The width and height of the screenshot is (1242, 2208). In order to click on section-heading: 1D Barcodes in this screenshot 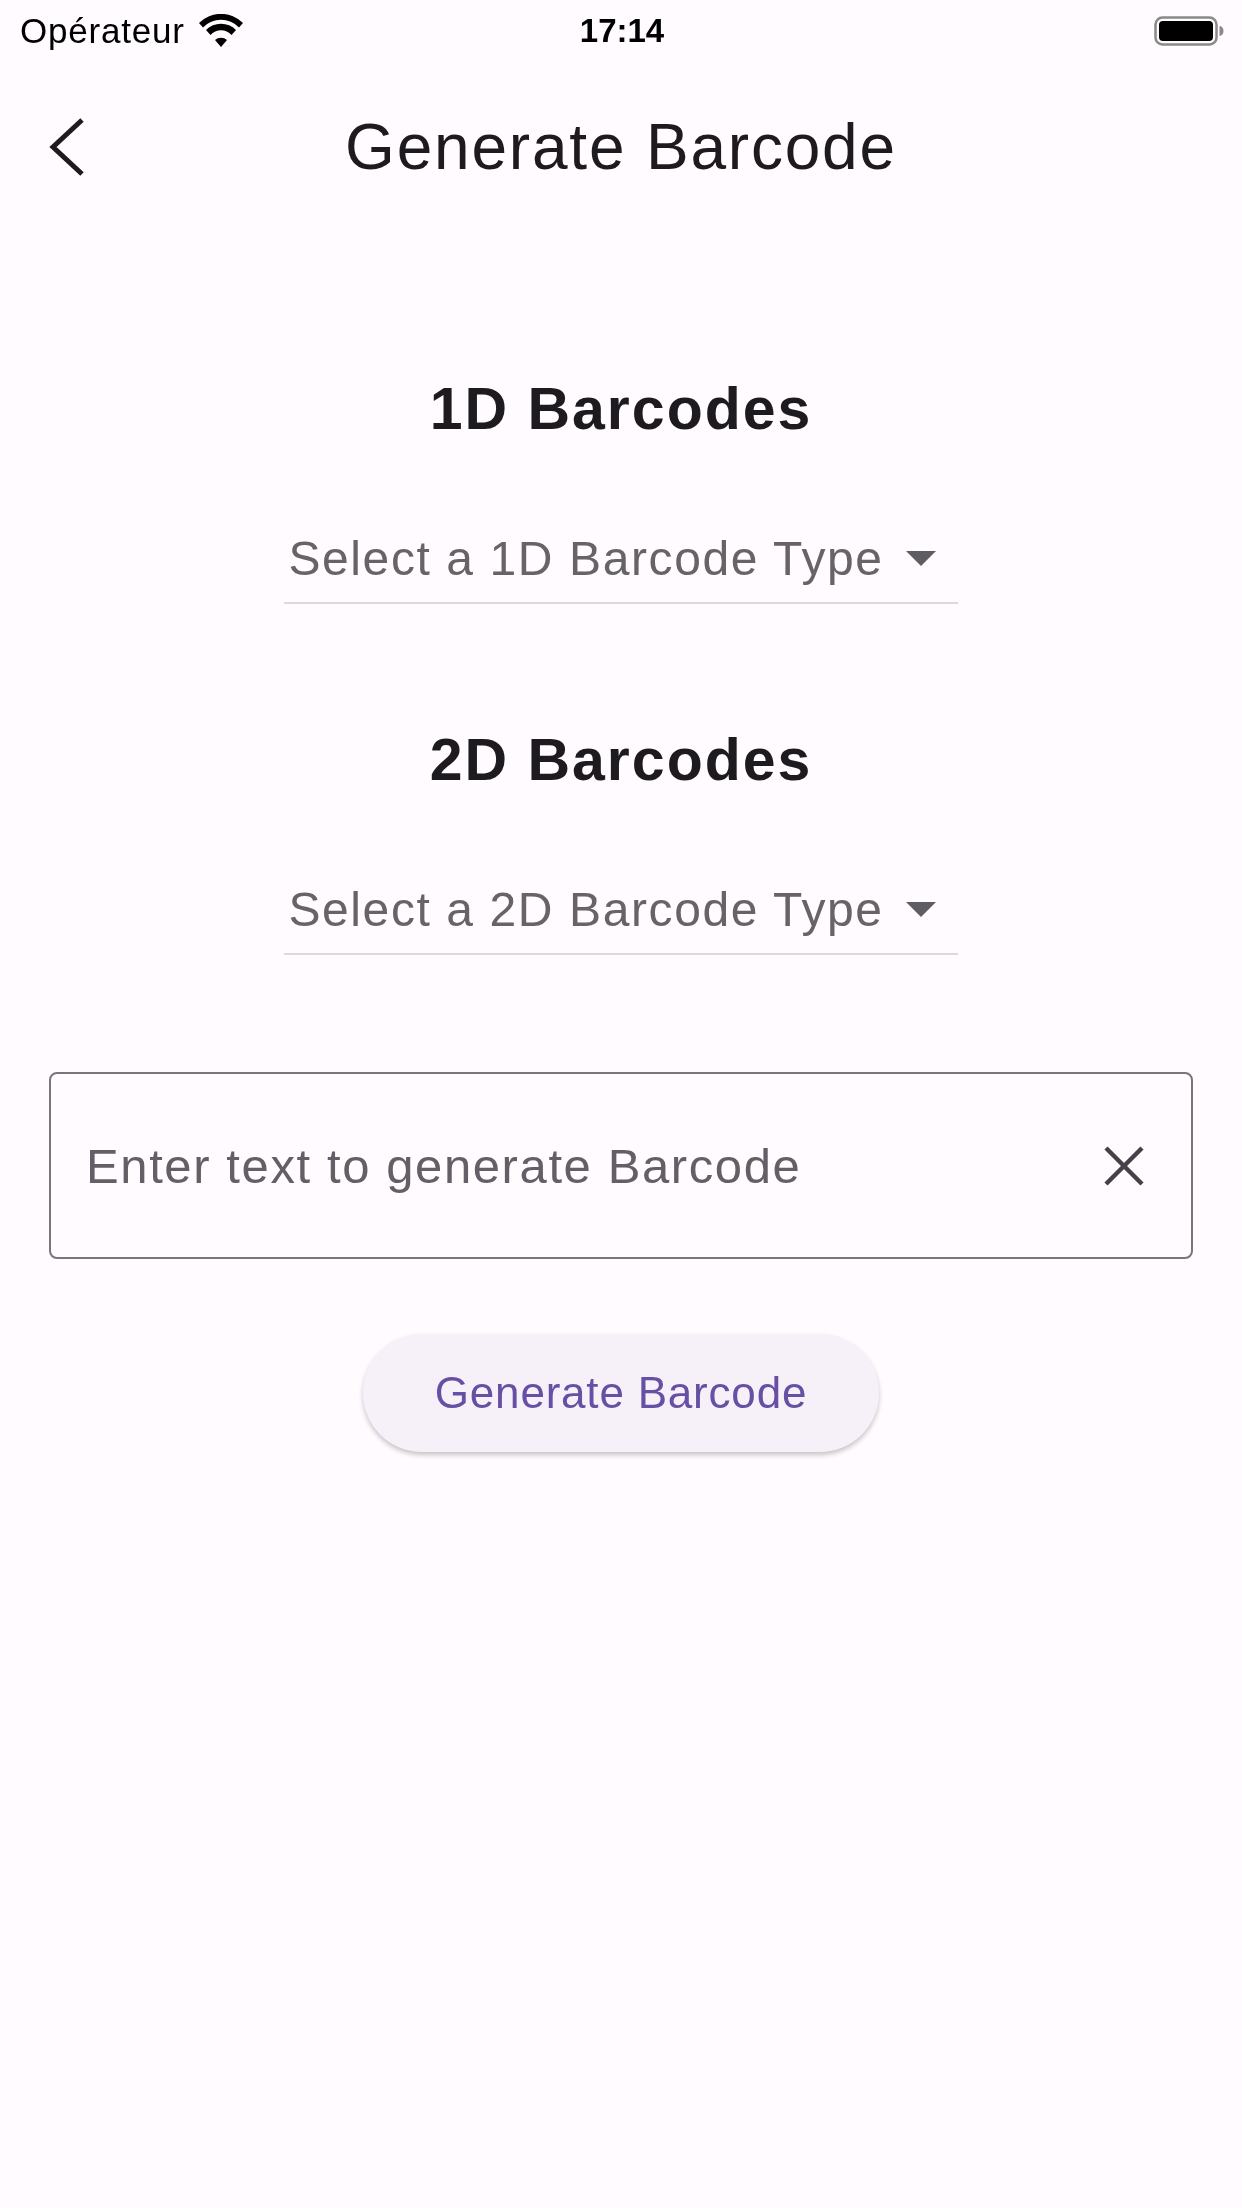, I will do `click(621, 409)`.